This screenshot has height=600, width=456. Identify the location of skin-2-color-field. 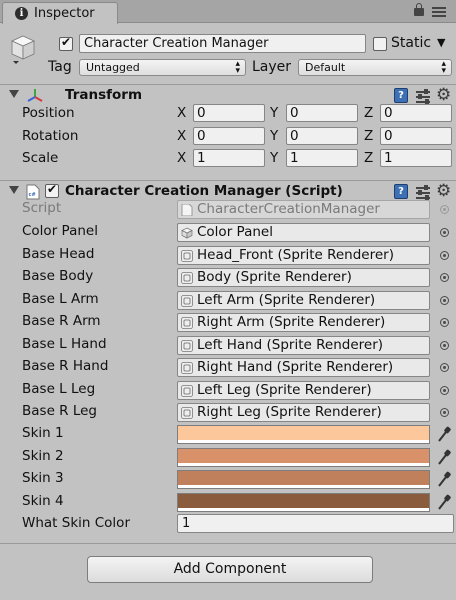
(303, 457).